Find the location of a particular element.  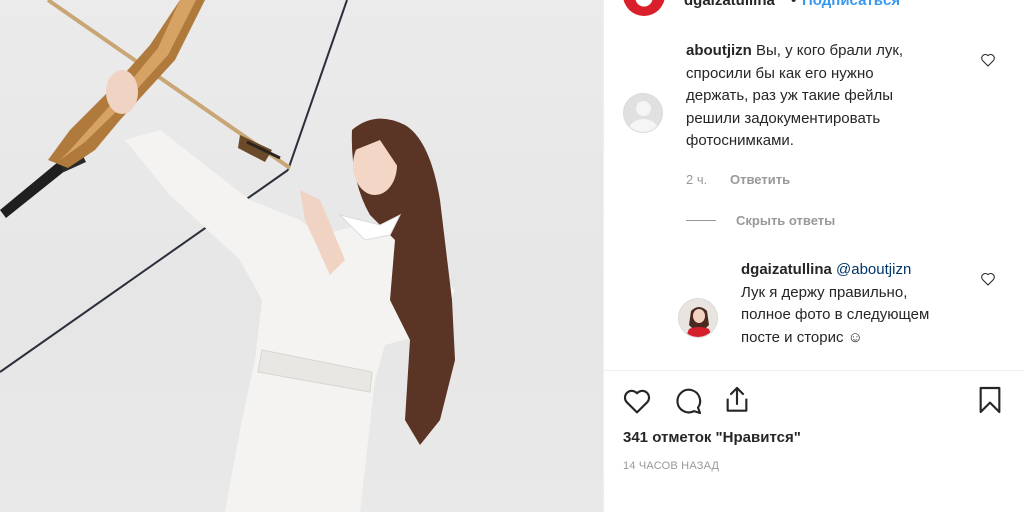

reply-text-line: Лук я держу правильно, is located at coordinates (824, 292).